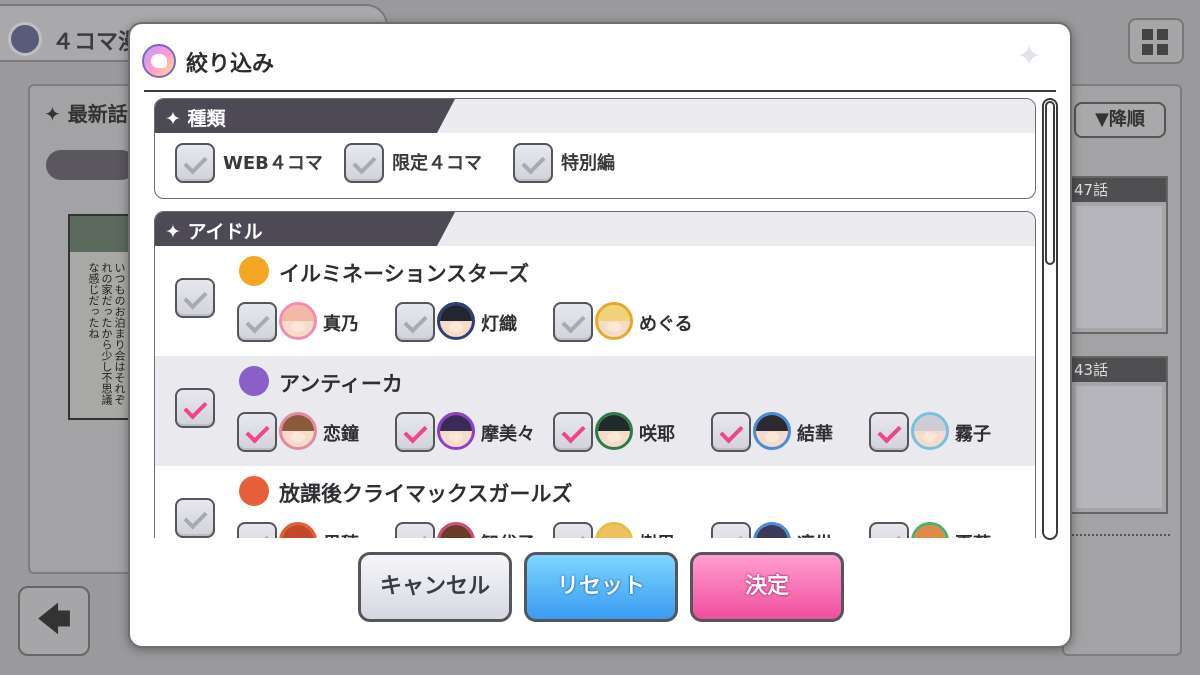 The width and height of the screenshot is (1200, 675). Describe the element at coordinates (426, 494) in the screenshot. I see `group-name: 放課後クライマックスガールズ` at that location.